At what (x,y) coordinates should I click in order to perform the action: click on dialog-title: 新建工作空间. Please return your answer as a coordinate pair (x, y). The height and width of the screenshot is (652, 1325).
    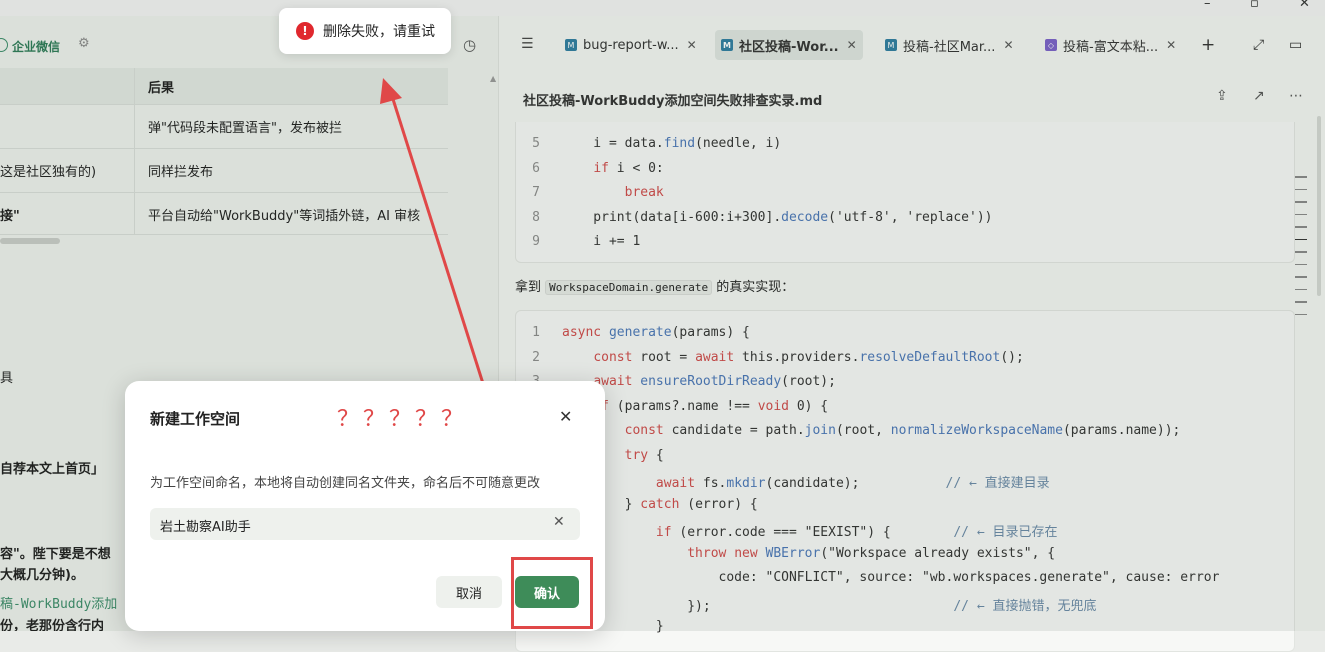
    Looking at the image, I should click on (195, 419).